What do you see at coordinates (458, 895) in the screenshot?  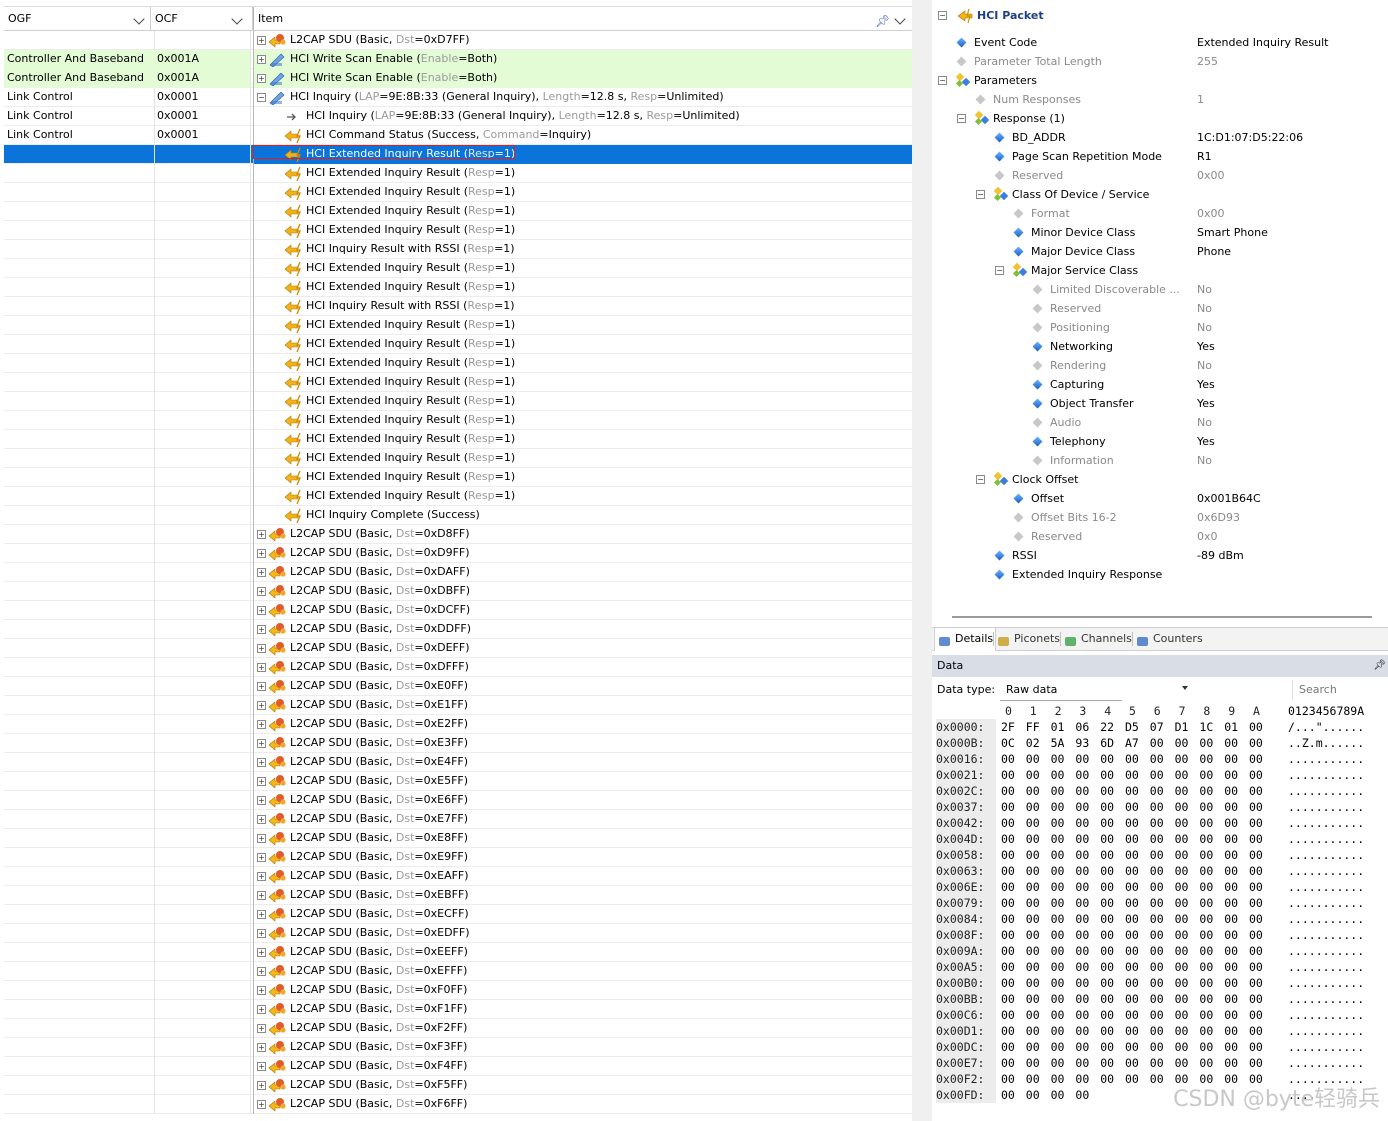 I see `packet-row: + L2CAP SDU (Basic, Dst=0xEBFF)` at bounding box center [458, 895].